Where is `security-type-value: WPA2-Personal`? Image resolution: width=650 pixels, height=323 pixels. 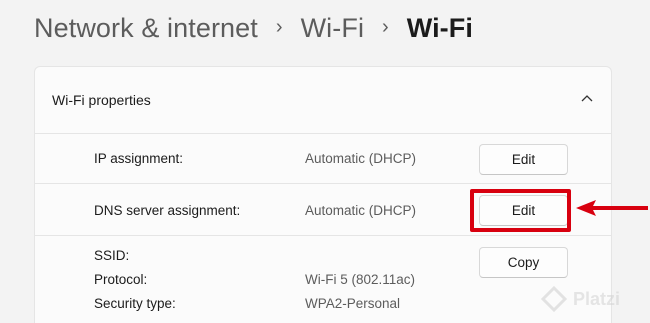
security-type-value: WPA2-Personal is located at coordinates (353, 303).